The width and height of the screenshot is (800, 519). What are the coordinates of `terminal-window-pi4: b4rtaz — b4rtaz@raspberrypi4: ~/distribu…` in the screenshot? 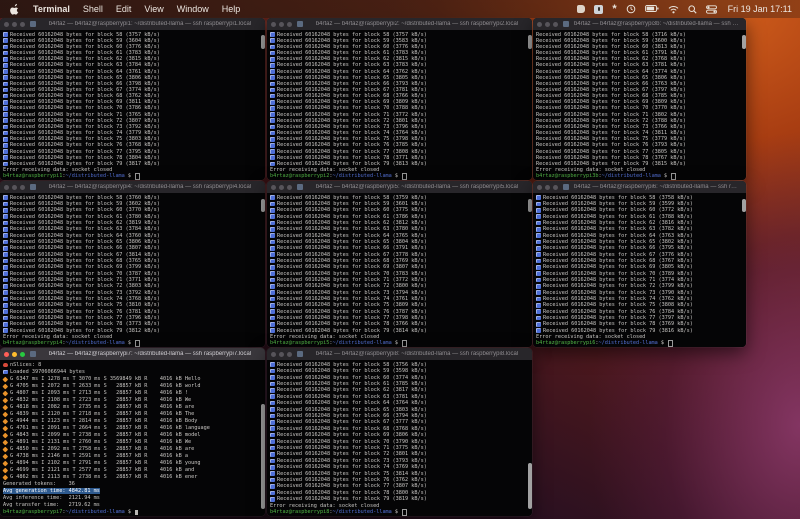 It's located at (132, 264).